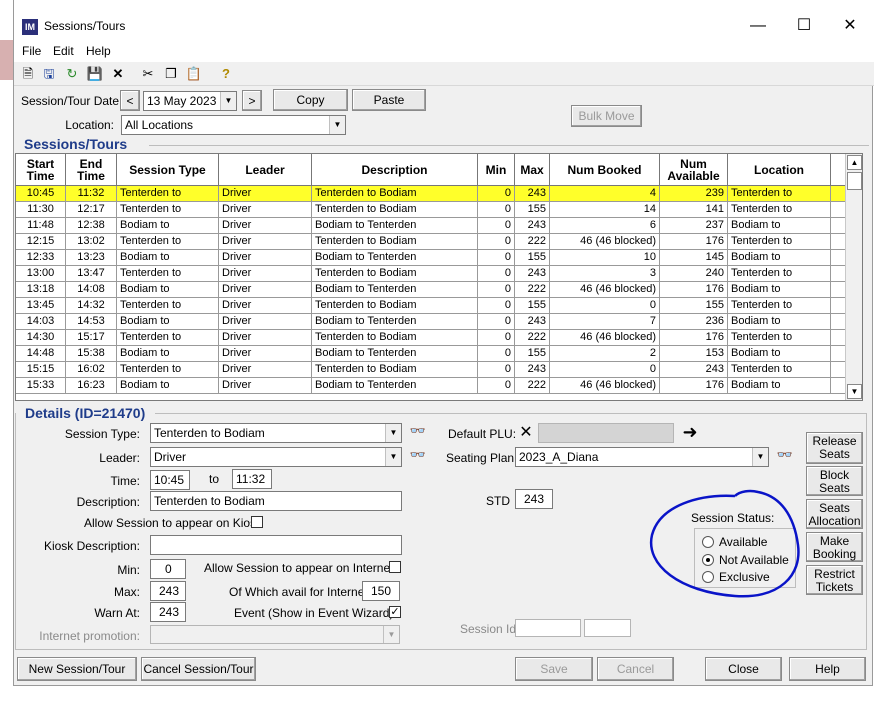 The height and width of the screenshot is (701, 888). Describe the element at coordinates (785, 457) in the screenshot. I see `seating-plan-search-icon: 👓` at that location.